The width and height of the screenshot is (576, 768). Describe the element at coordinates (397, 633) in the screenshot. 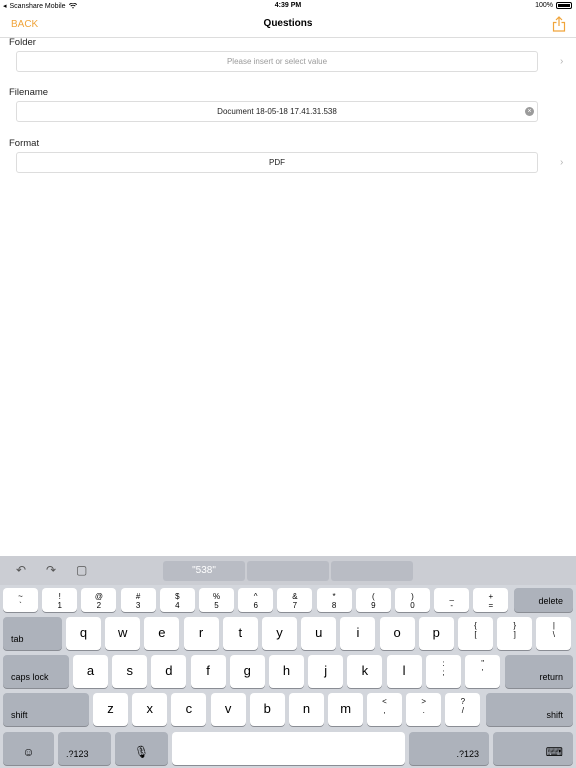

I see `key-o: o` at that location.